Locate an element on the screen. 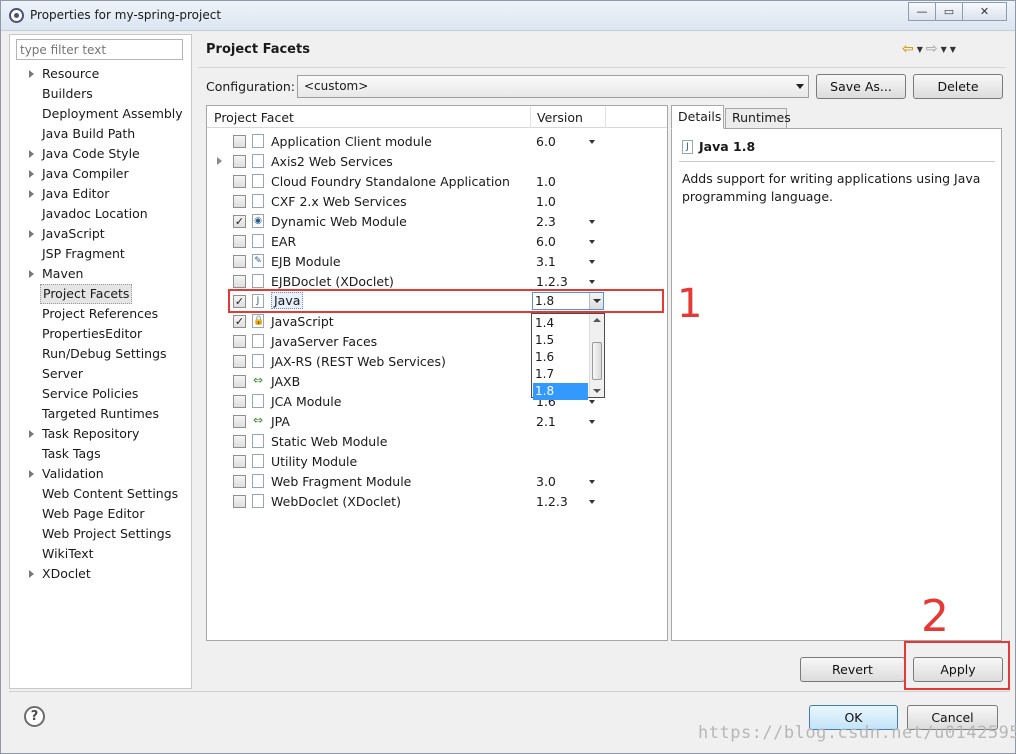 The height and width of the screenshot is (754, 1016). facet-version: 1.0 is located at coordinates (546, 181).